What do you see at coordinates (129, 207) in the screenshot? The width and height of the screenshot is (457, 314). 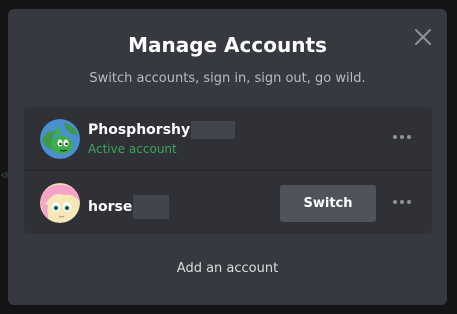 I see `account-name: horse` at bounding box center [129, 207].